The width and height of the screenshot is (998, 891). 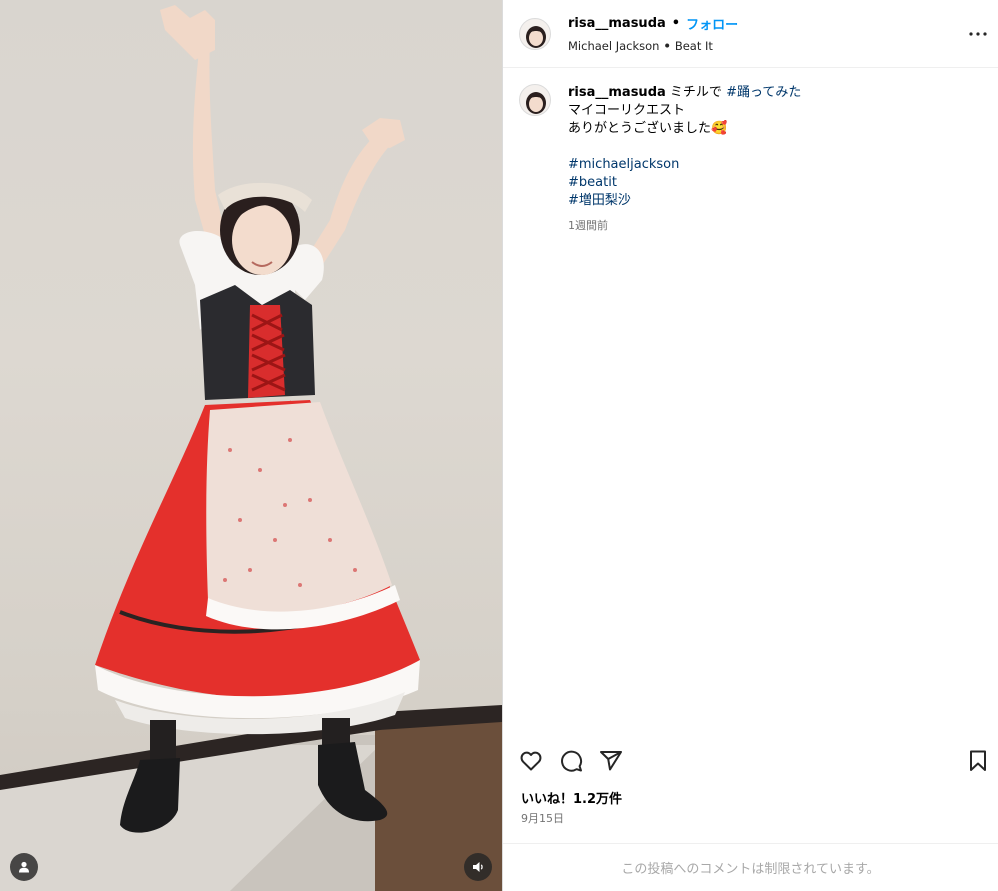 I want to click on hashtag-link: #michaeljackson, so click(x=684, y=165).